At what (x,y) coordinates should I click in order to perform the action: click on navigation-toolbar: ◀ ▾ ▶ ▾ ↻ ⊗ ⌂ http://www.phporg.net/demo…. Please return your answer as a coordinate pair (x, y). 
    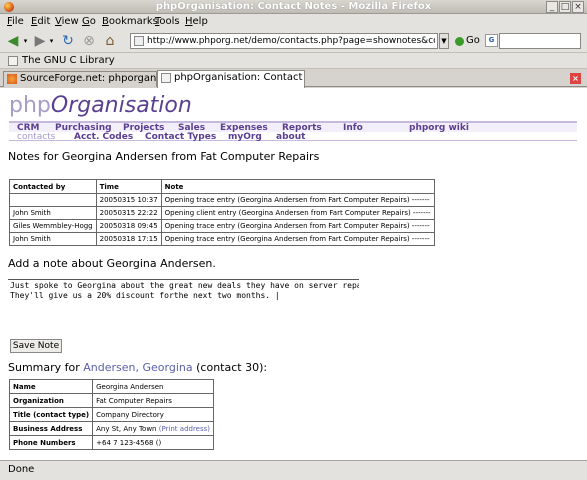
    Looking at the image, I should click on (293, 41).